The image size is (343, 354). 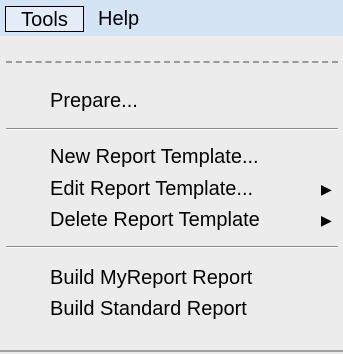 I want to click on tearoff-handle, so click(x=172, y=62).